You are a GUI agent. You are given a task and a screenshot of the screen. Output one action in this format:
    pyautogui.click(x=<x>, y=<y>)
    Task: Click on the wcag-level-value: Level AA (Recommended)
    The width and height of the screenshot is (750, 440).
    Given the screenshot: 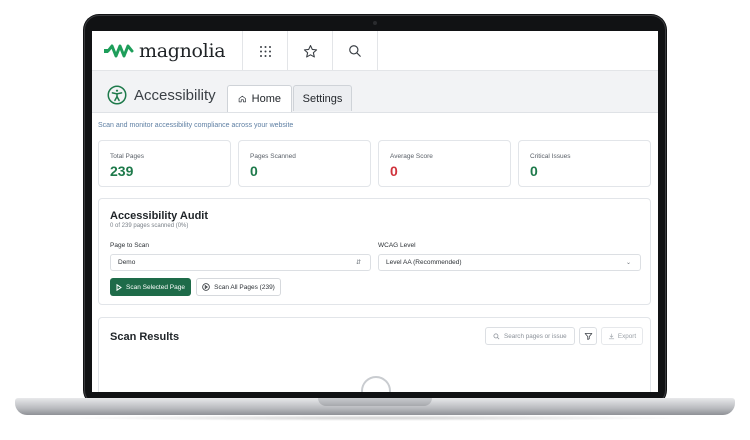 What is the action you would take?
    pyautogui.click(x=424, y=262)
    